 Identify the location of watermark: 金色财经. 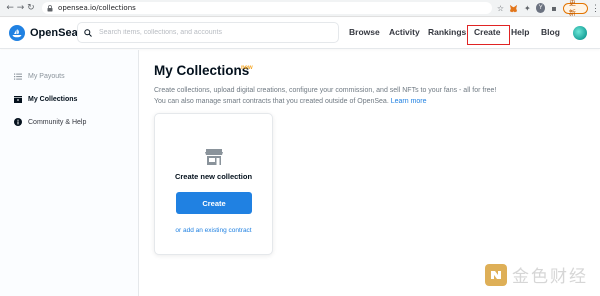
(536, 274).